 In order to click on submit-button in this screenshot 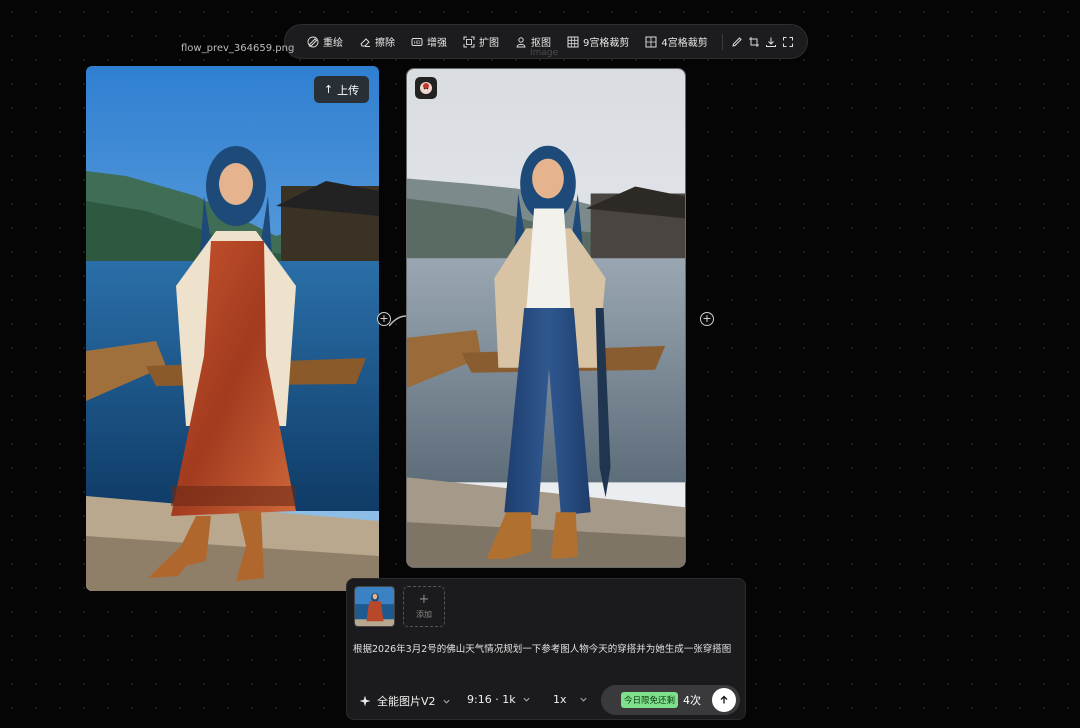, I will do `click(724, 700)`.